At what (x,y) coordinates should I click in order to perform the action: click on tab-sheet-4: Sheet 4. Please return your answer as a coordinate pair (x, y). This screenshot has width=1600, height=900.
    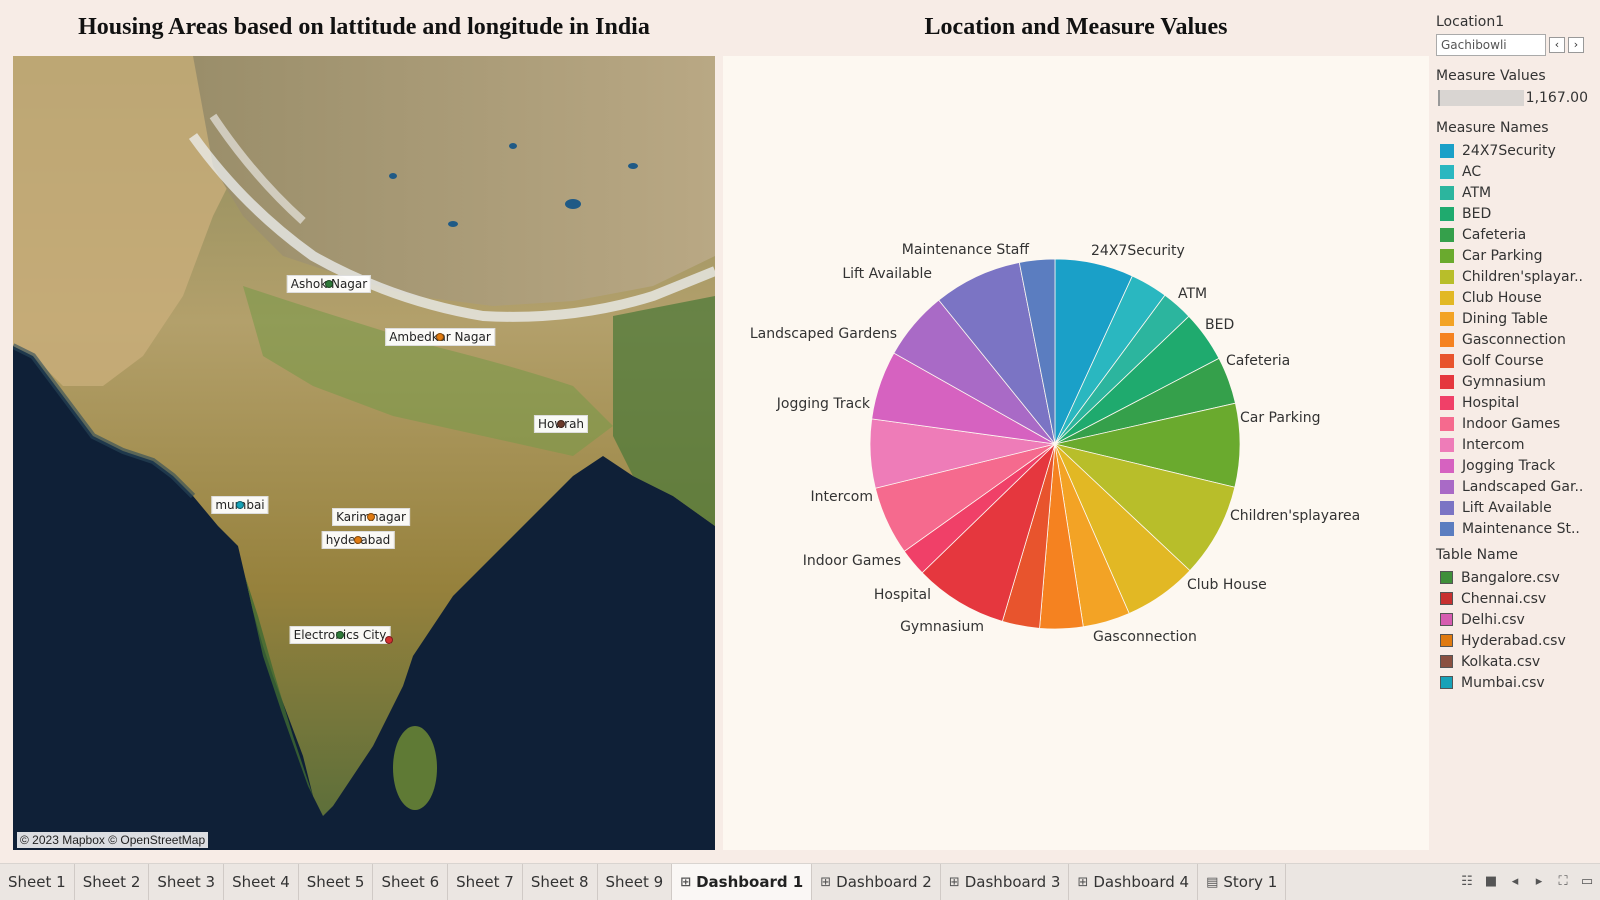
    Looking at the image, I should click on (261, 882).